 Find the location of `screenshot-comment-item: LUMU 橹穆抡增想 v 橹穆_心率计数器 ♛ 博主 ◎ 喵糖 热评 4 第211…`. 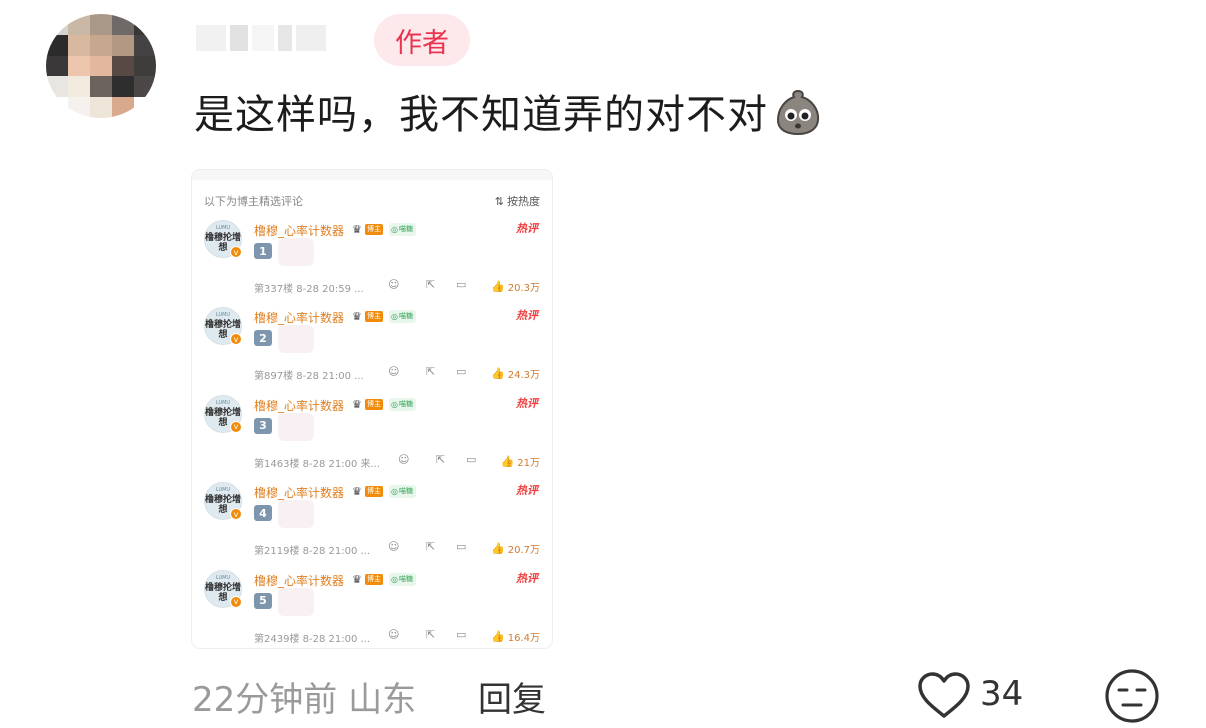

screenshot-comment-item: LUMU 橹穆抡增想 v 橹穆_心率计数器 ♛ 博主 ◎ 喵糖 热评 4 第211… is located at coordinates (372, 519).